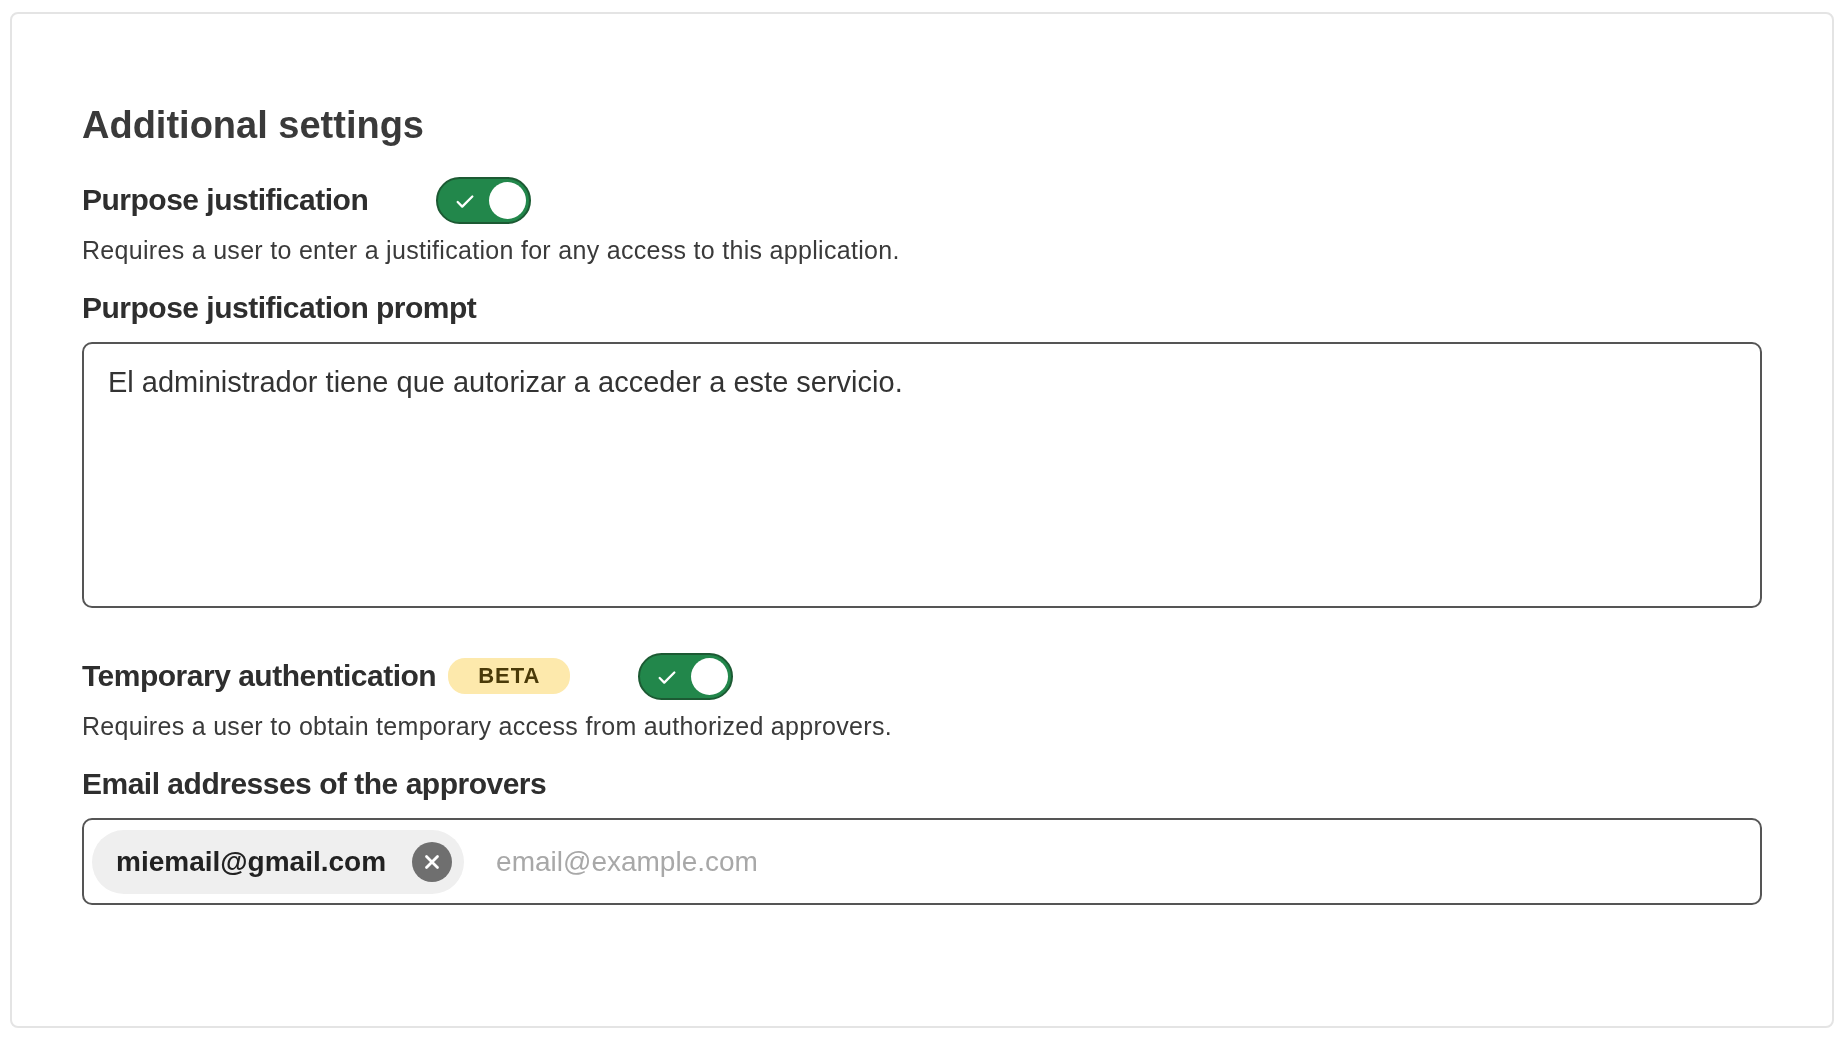  I want to click on setting-description: Requires a user to obtain temporary access from authorized approvers., so click(487, 726).